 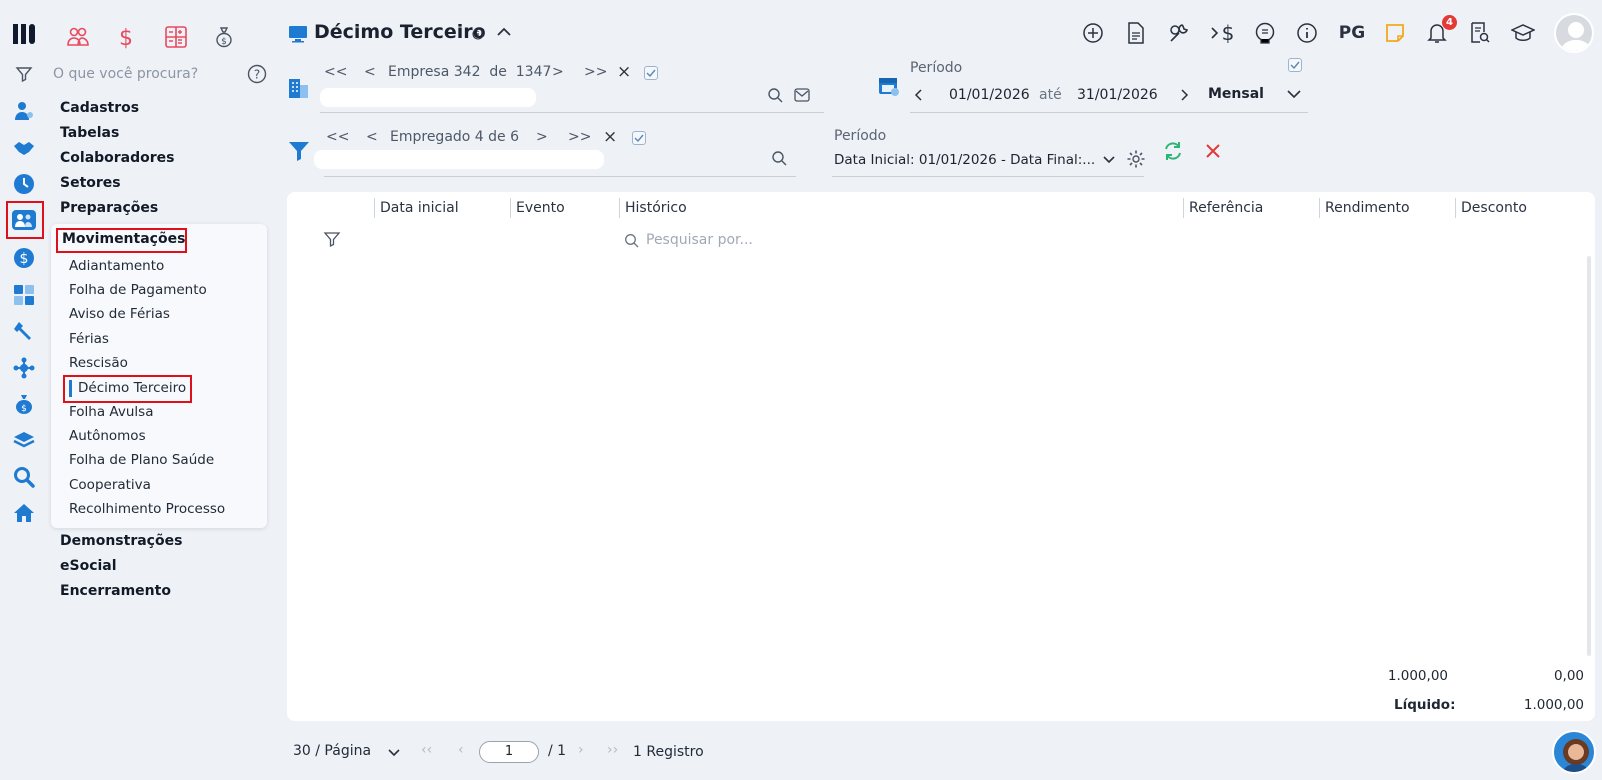 I want to click on col-desconto: Desconto, so click(x=1494, y=208).